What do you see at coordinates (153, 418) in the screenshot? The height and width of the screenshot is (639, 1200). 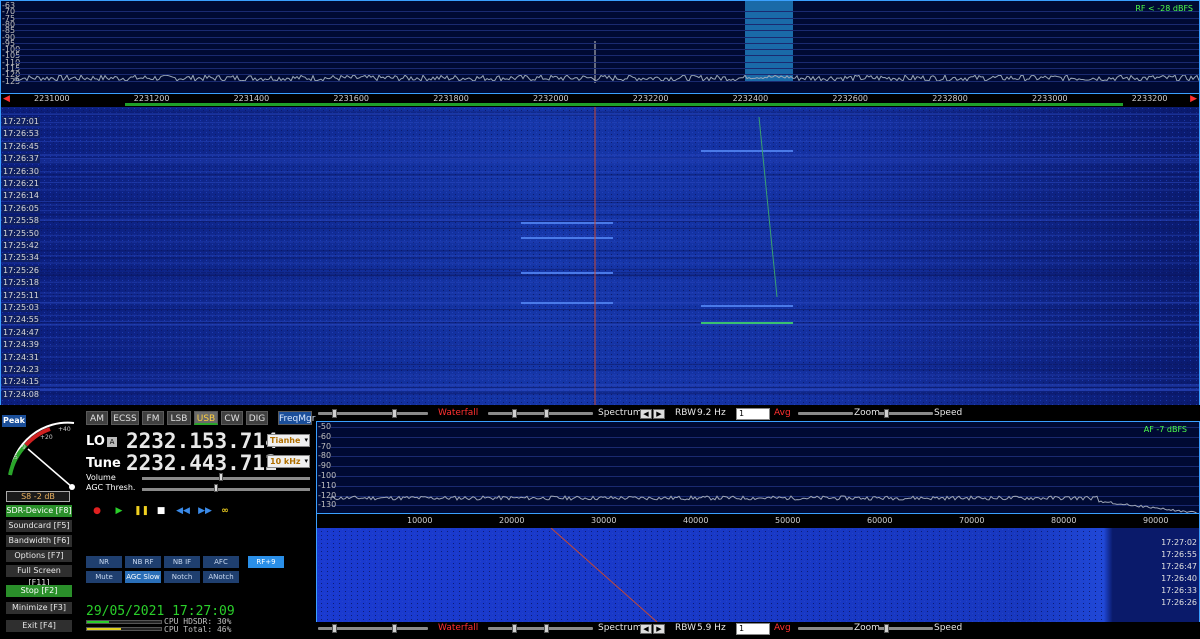 I see `mode-fm-button: FM` at bounding box center [153, 418].